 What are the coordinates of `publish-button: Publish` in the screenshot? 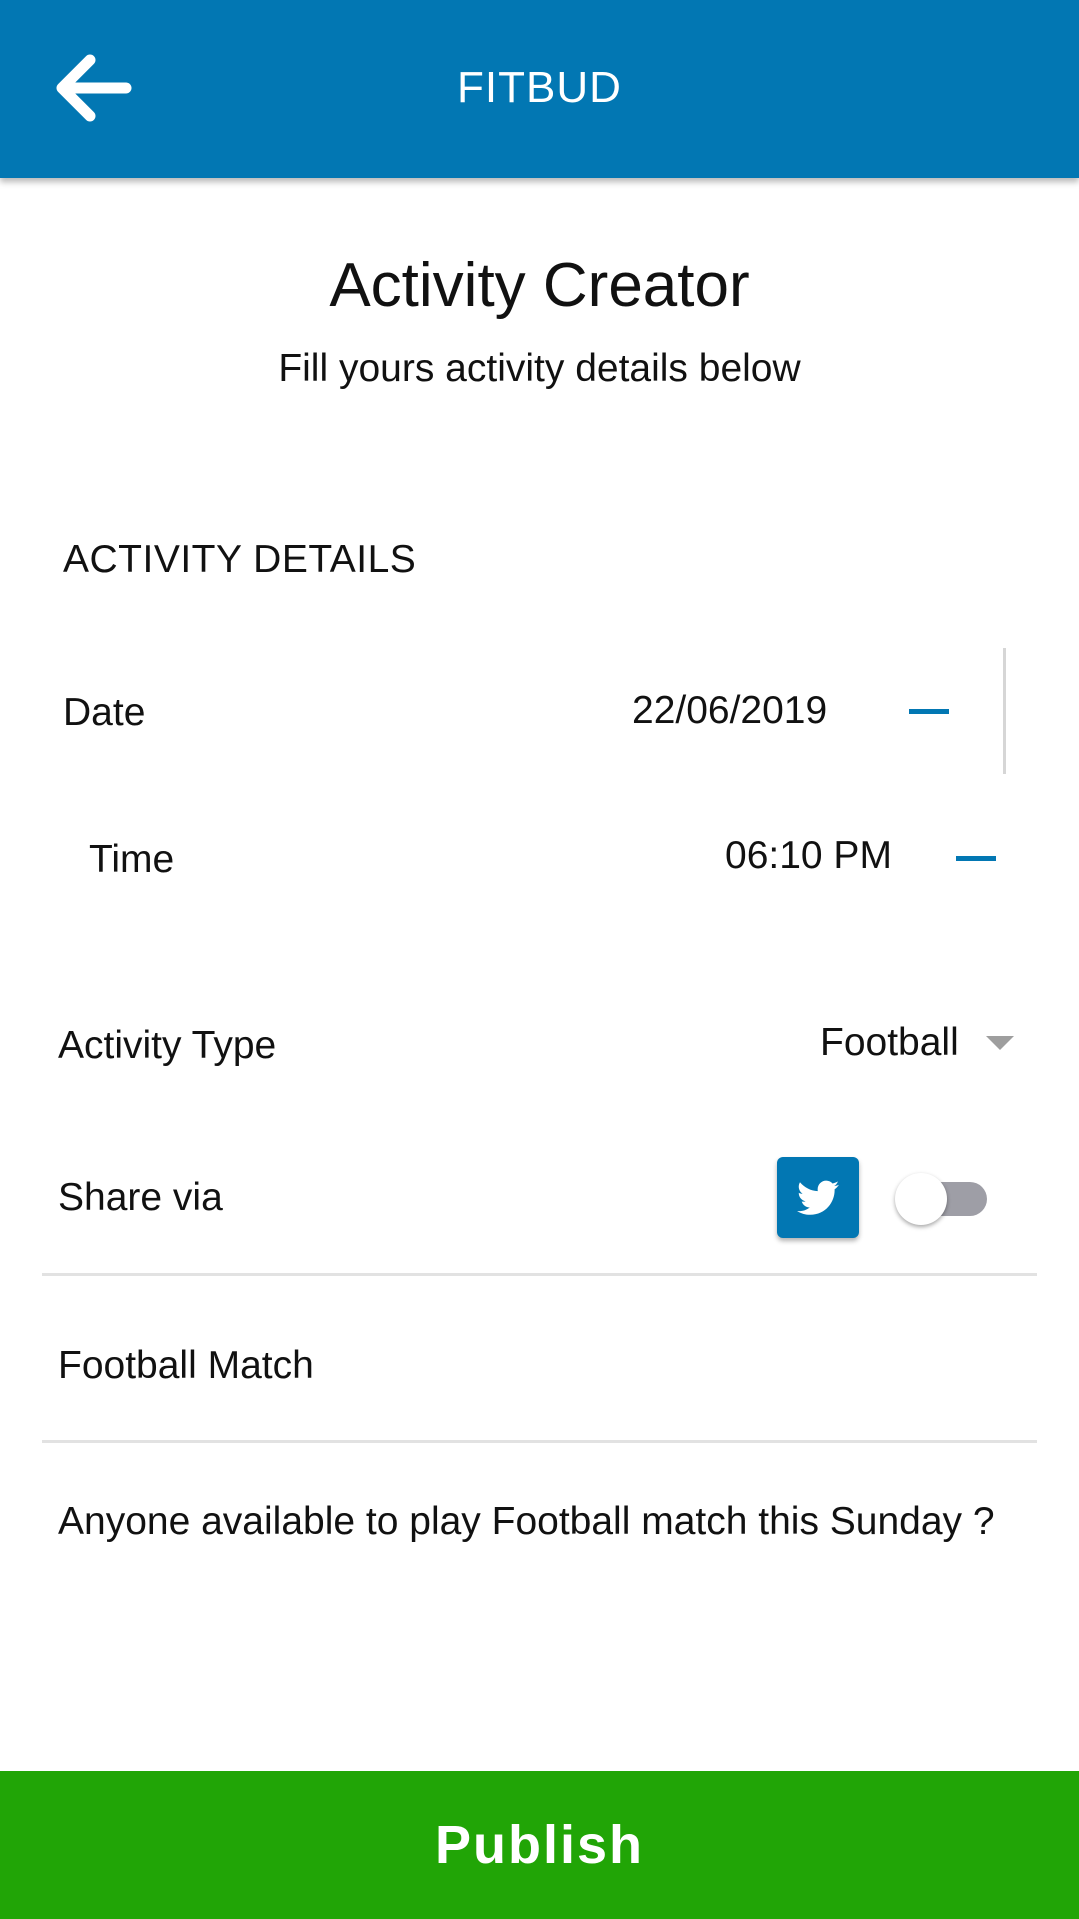 It's located at (539, 1845).